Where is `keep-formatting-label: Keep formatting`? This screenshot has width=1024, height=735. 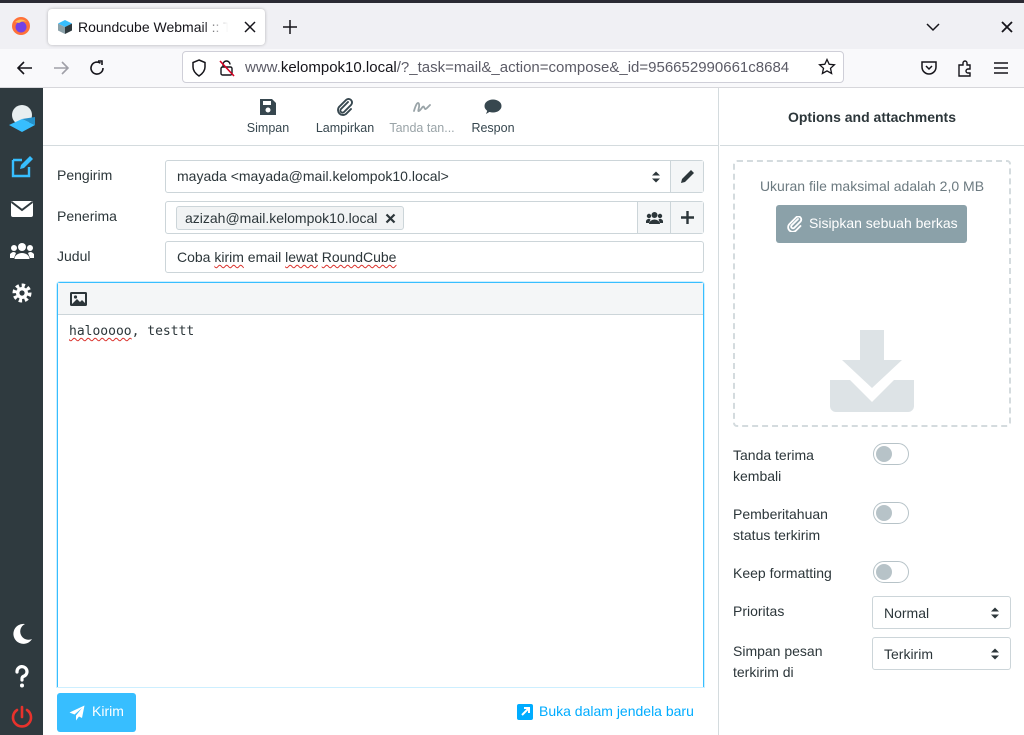 keep-formatting-label: Keep formatting is located at coordinates (782, 573).